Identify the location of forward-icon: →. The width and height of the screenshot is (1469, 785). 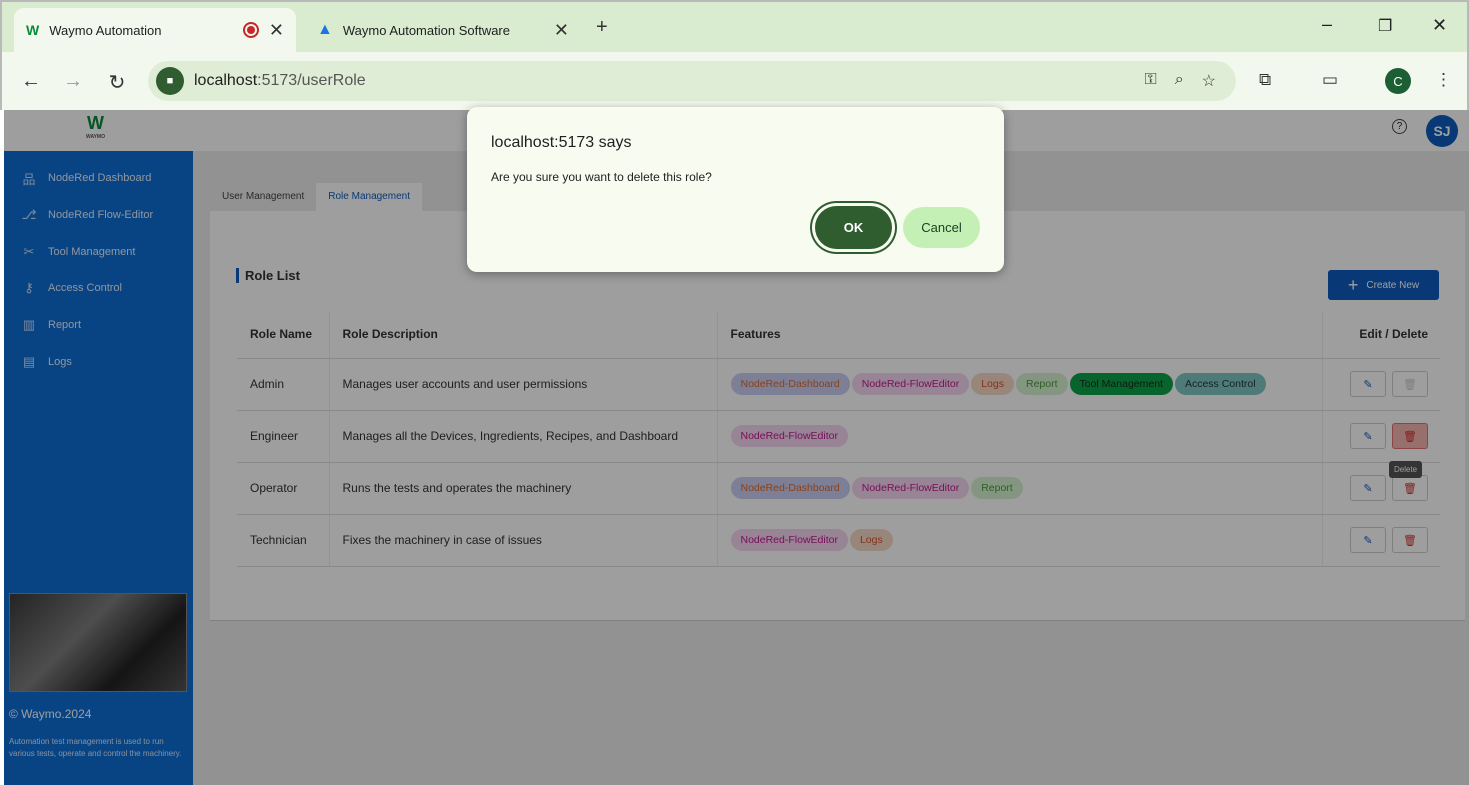
(73, 81).